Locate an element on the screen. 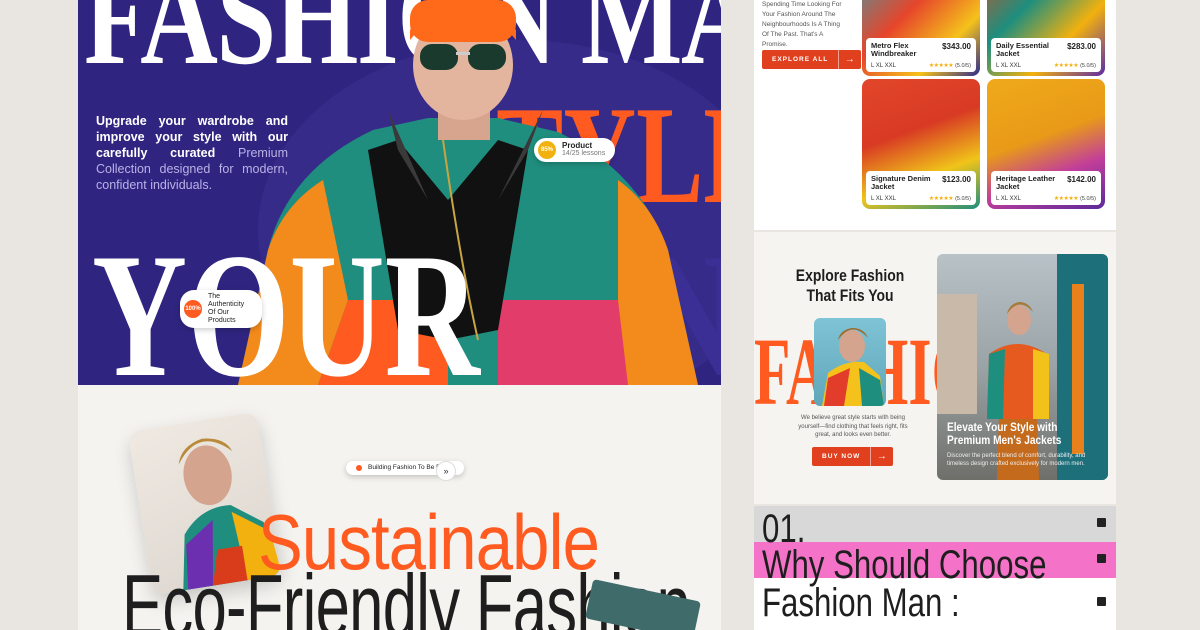 This screenshot has width=1200, height=630. product-price: $123.00 is located at coordinates (956, 179).